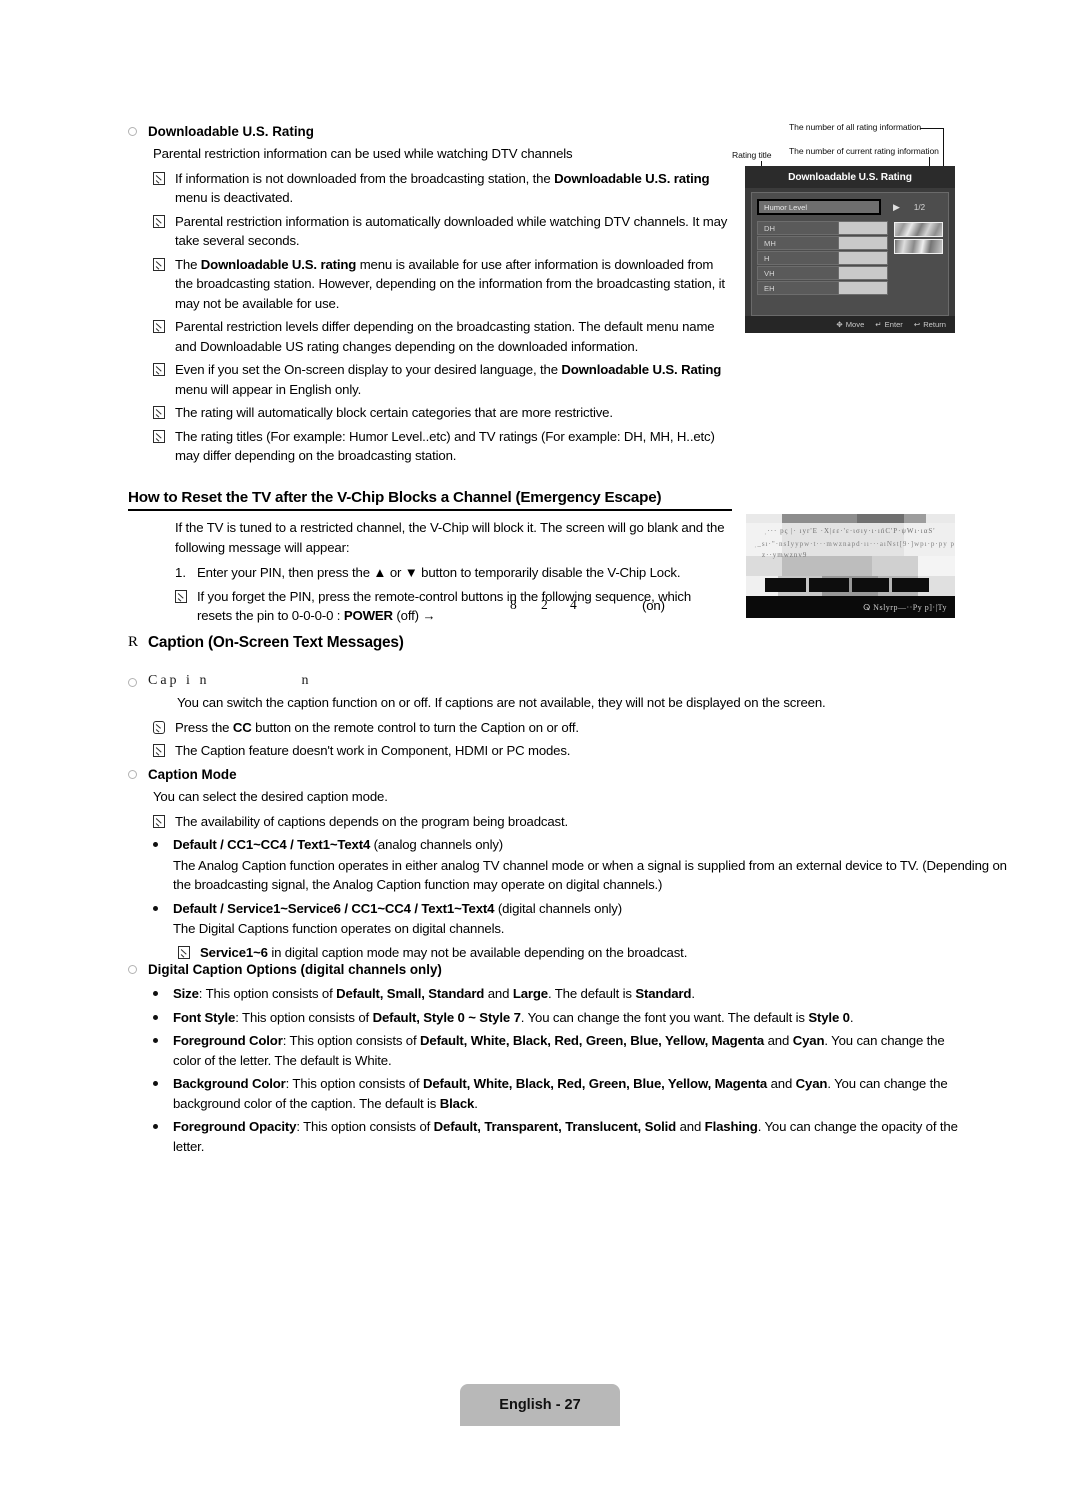  What do you see at coordinates (893, 324) in the screenshot?
I see `enter-label: Enter` at bounding box center [893, 324].